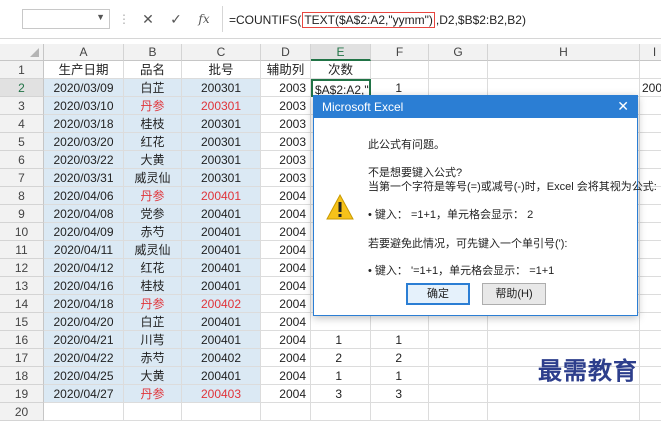  Describe the element at coordinates (221, 214) in the screenshot. I see `cell-c9: 200401` at that location.